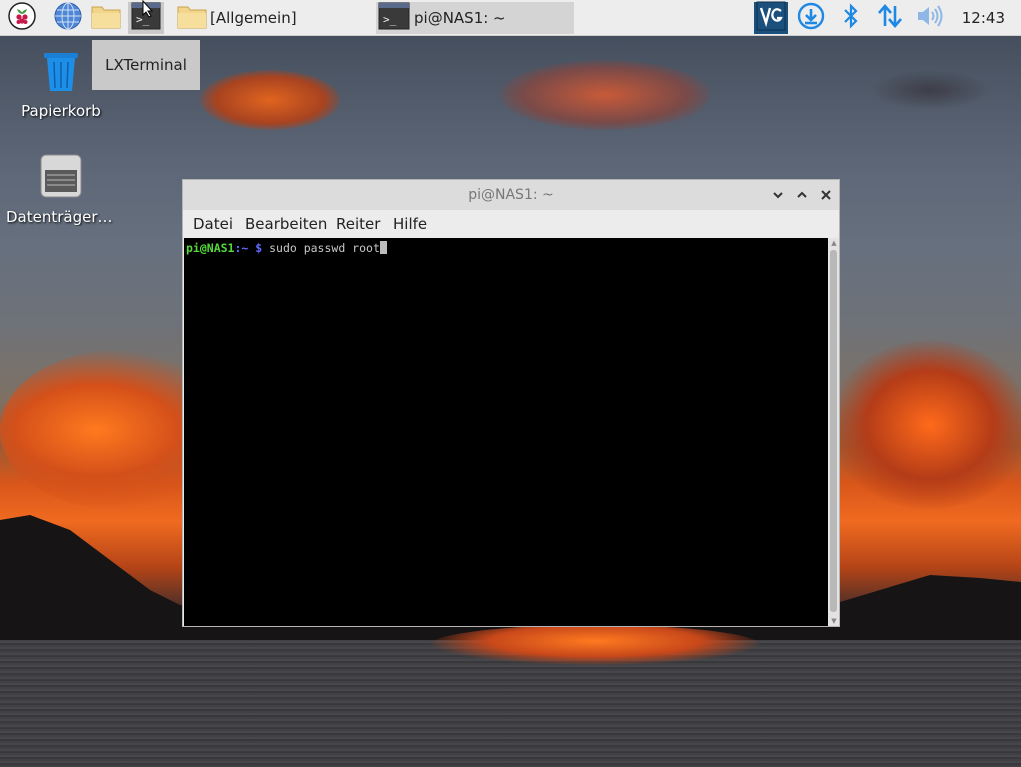 The height and width of the screenshot is (767, 1021). I want to click on mouse-cursor-icon, so click(148, 11).